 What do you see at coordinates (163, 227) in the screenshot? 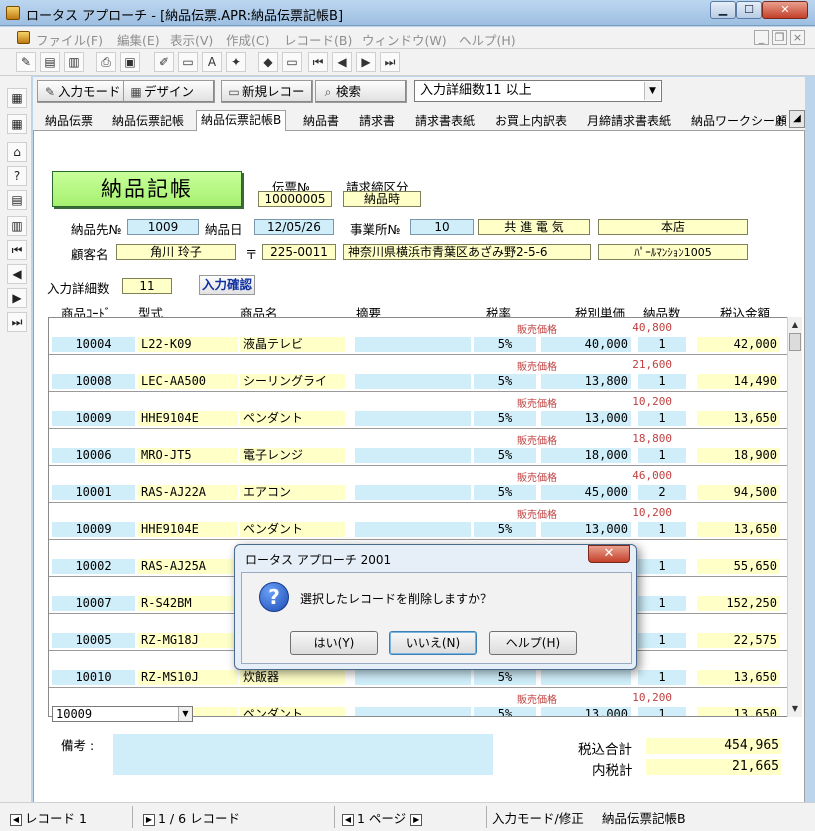
I see `delivery-to-field: 1009` at bounding box center [163, 227].